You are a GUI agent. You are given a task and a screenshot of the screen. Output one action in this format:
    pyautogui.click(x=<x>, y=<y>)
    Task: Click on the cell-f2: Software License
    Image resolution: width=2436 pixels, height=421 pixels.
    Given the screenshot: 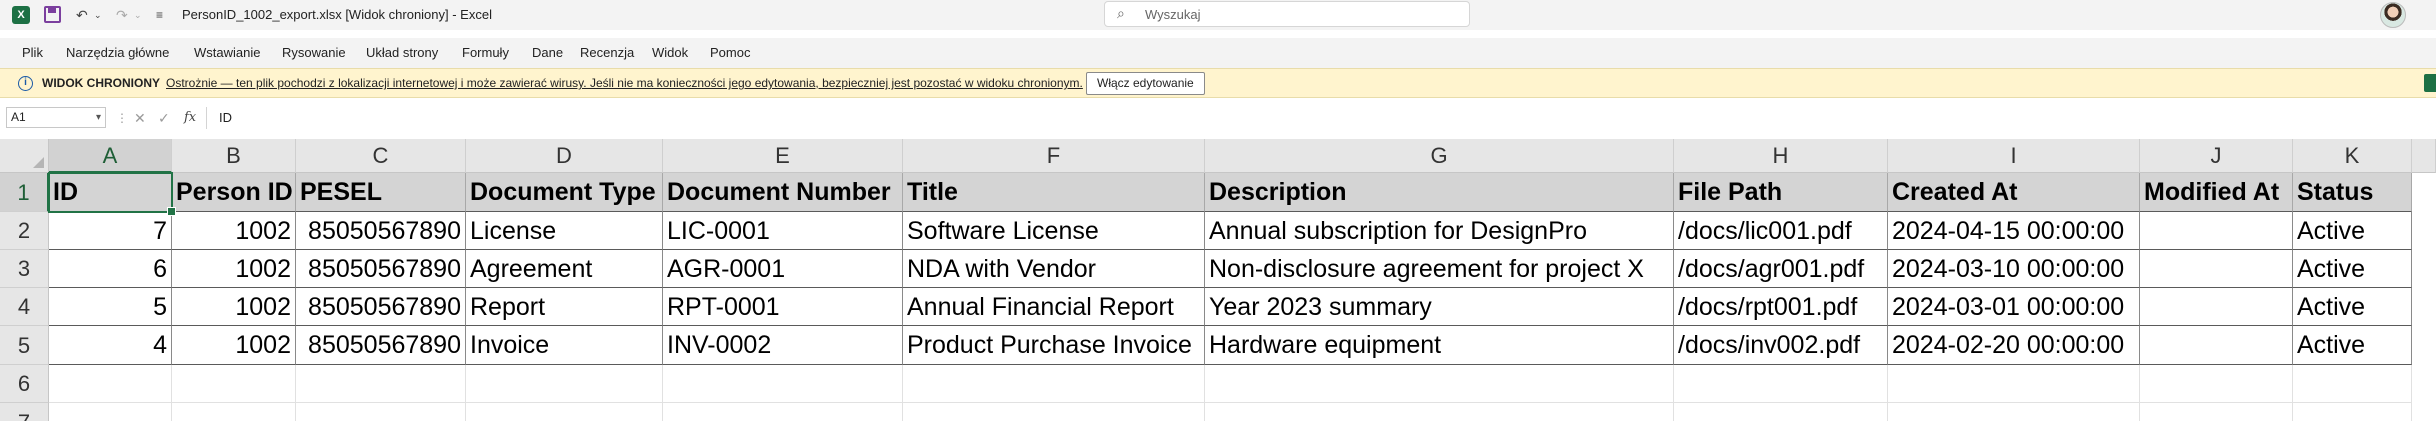 What is the action you would take?
    pyautogui.click(x=1054, y=231)
    